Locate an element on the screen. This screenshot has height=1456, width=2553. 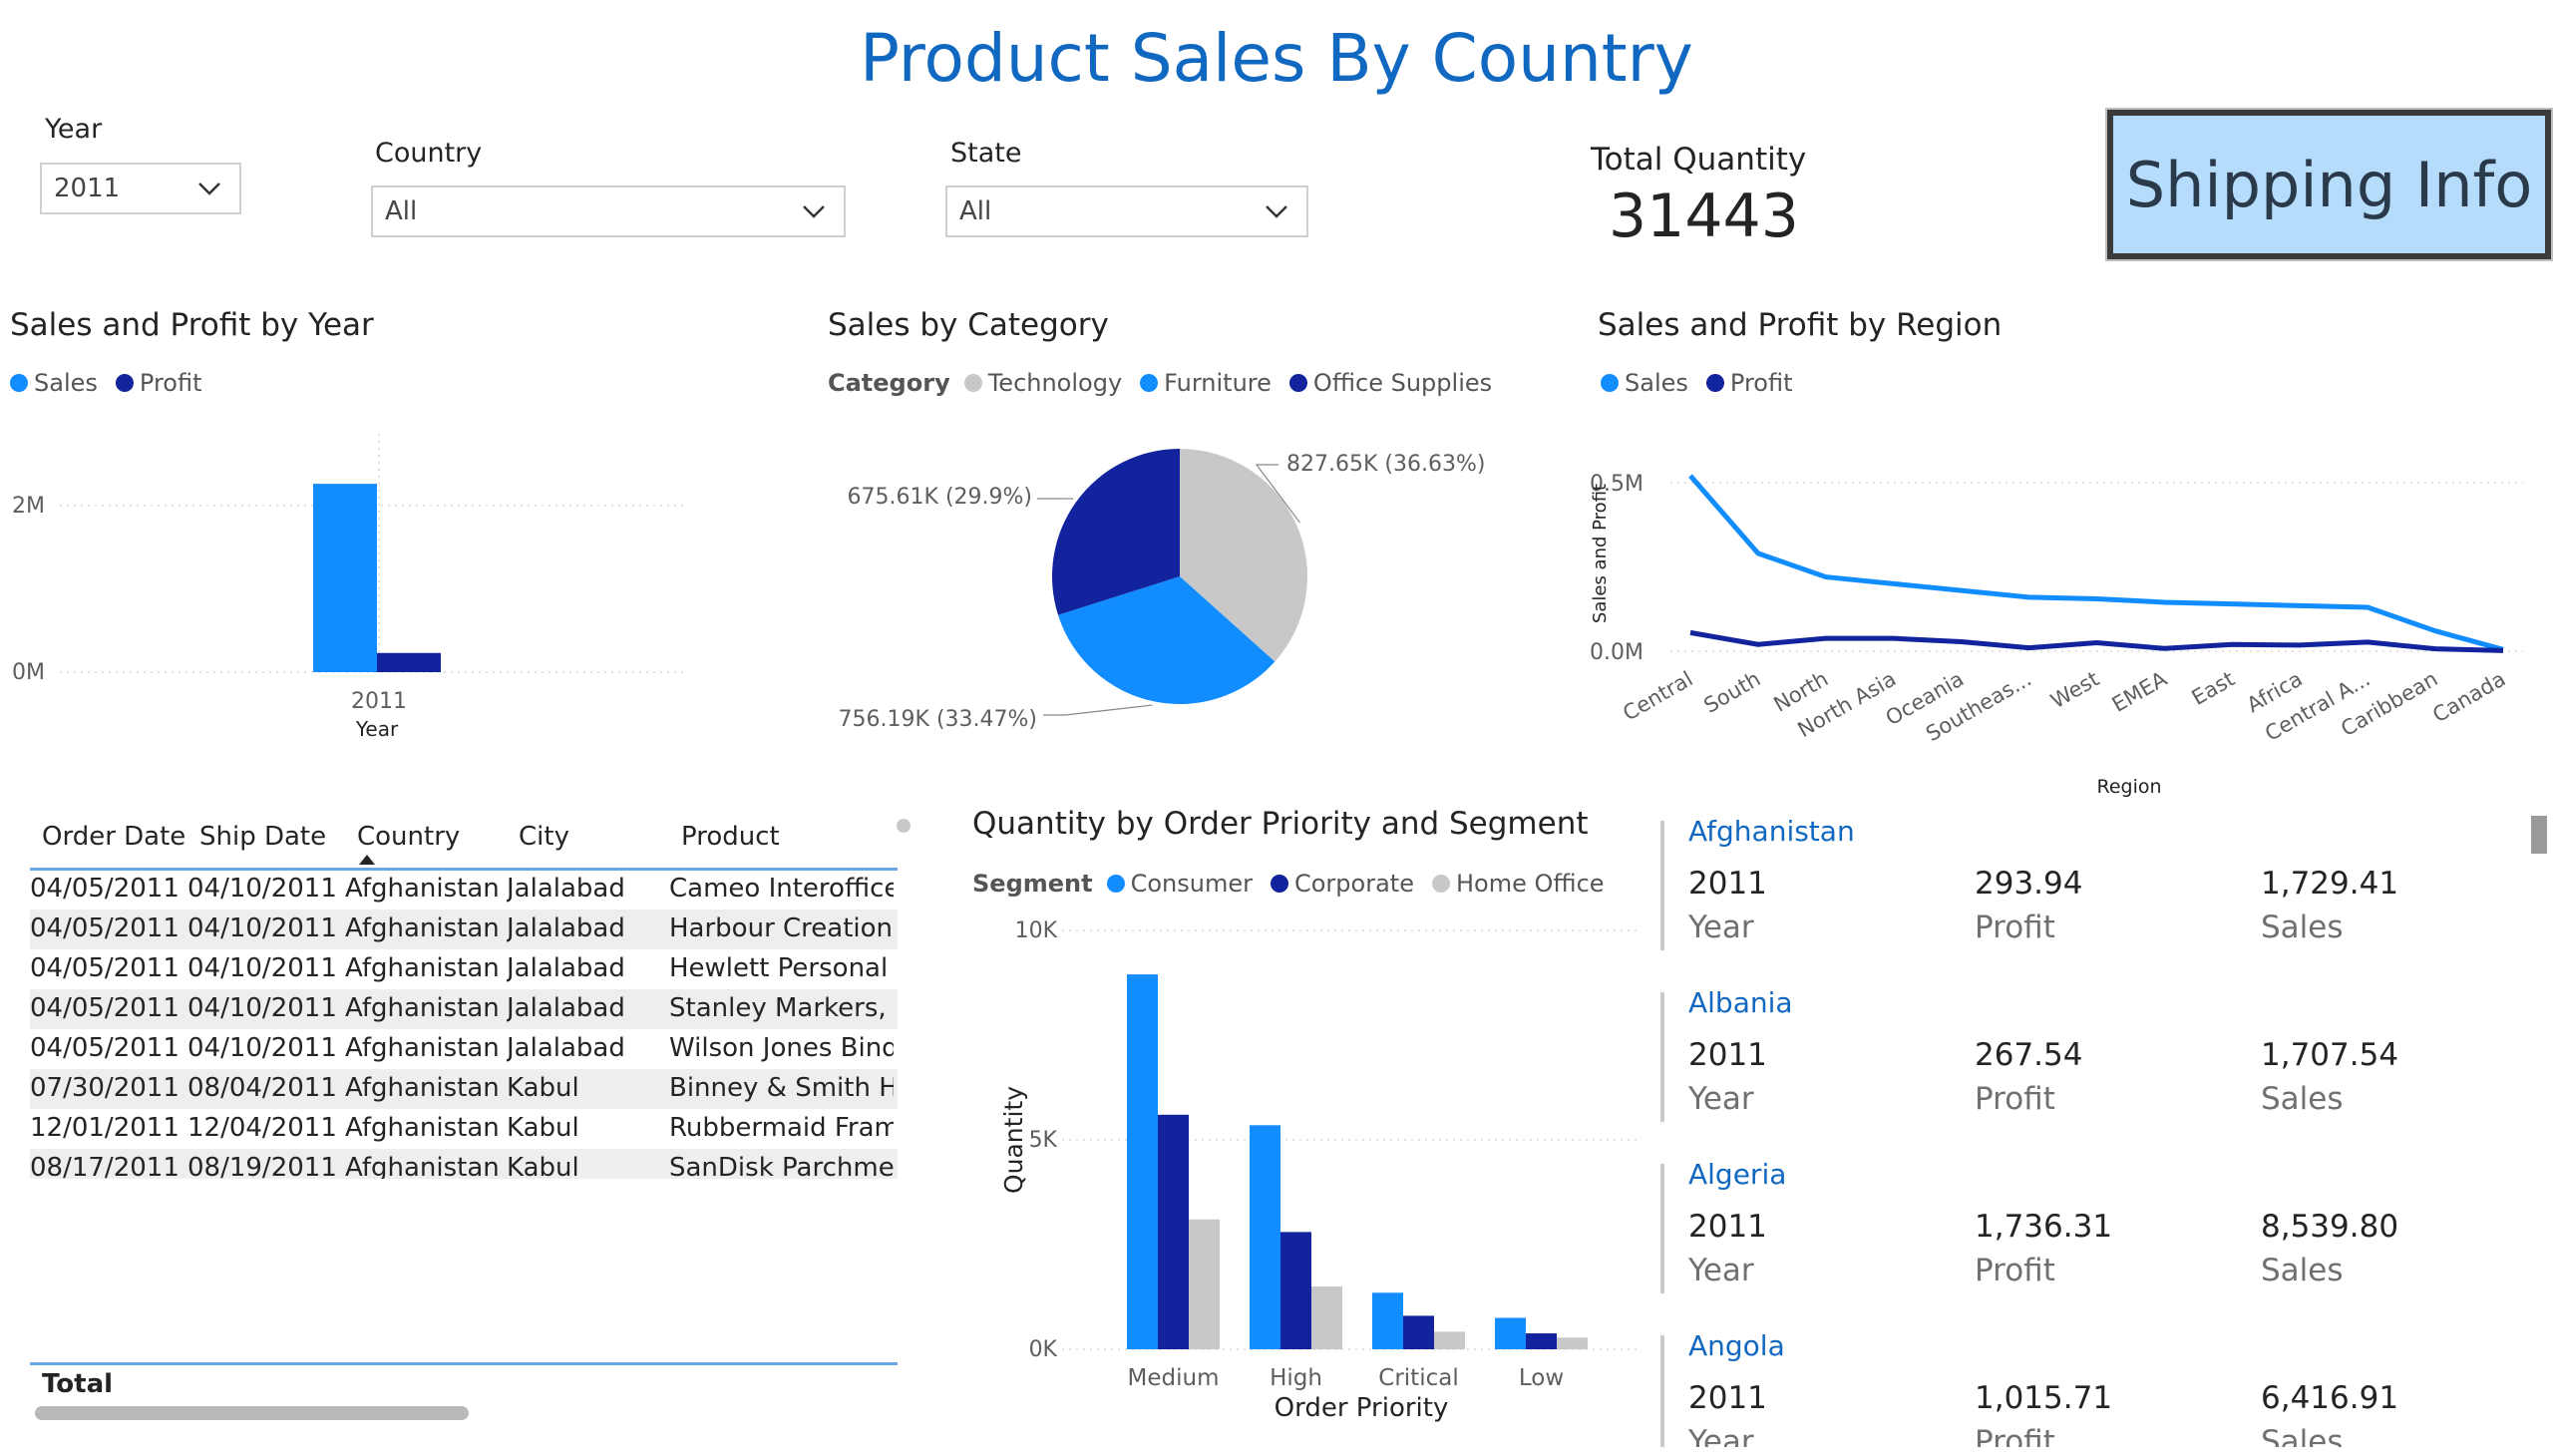
column-header-country: Country is located at coordinates (409, 837).